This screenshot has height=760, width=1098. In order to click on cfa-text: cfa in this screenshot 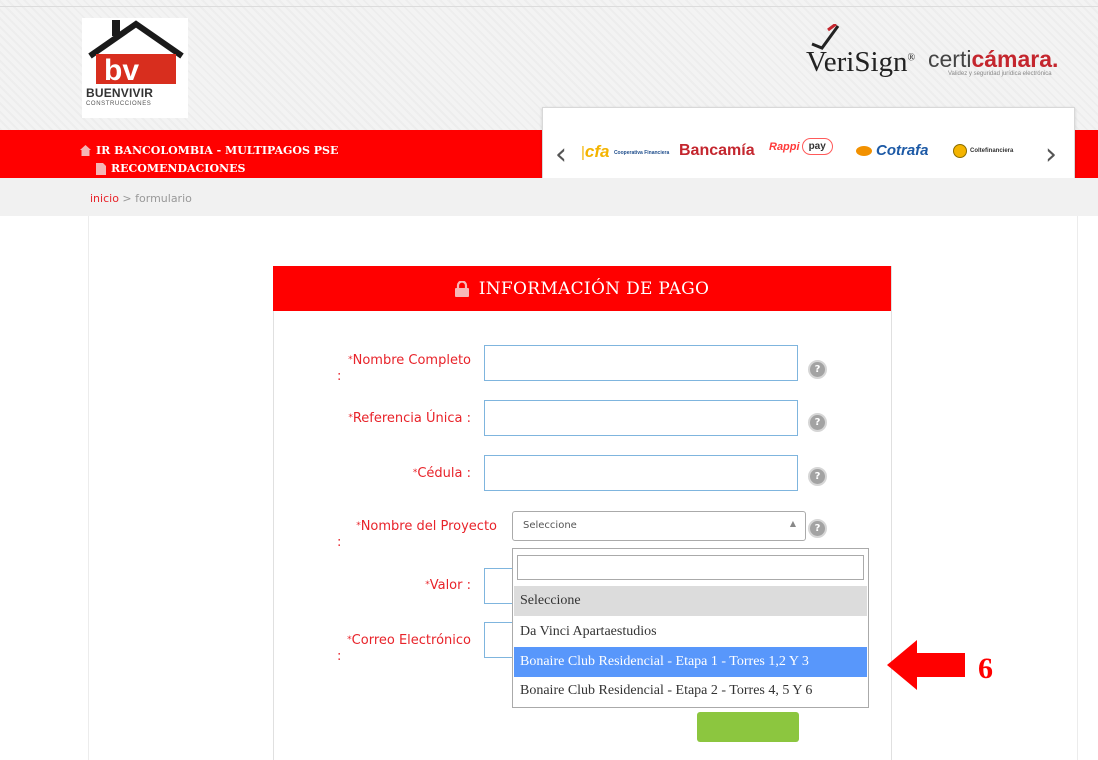, I will do `click(597, 151)`.